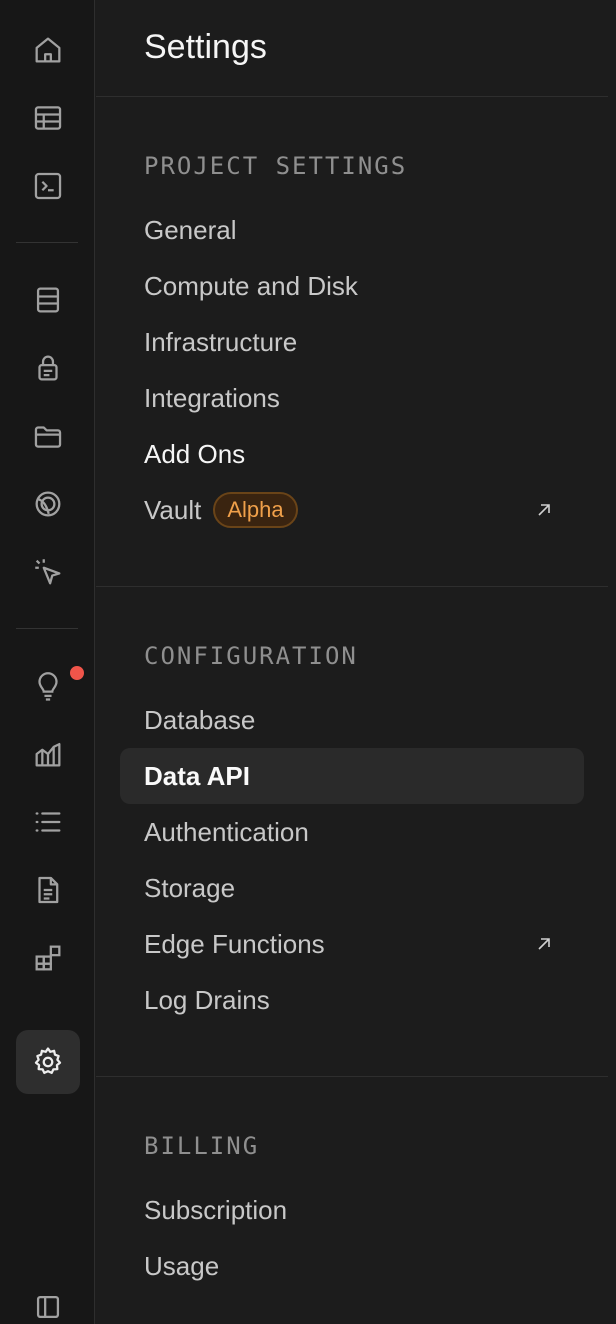 The width and height of the screenshot is (616, 1324). Describe the element at coordinates (48, 504) in the screenshot. I see `realtime-icon` at that location.